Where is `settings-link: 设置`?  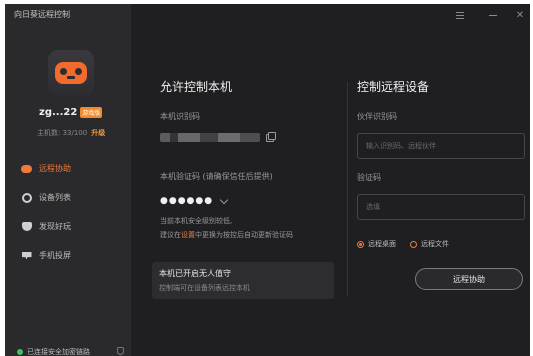
settings-link: 设置 is located at coordinates (188, 235).